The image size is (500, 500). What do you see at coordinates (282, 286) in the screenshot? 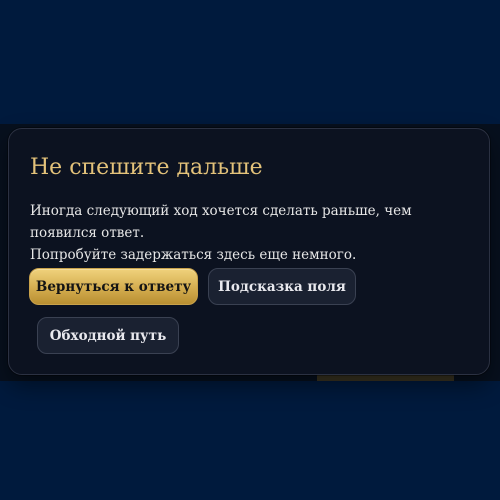
I see `field-hint-button: Подсказка поля` at bounding box center [282, 286].